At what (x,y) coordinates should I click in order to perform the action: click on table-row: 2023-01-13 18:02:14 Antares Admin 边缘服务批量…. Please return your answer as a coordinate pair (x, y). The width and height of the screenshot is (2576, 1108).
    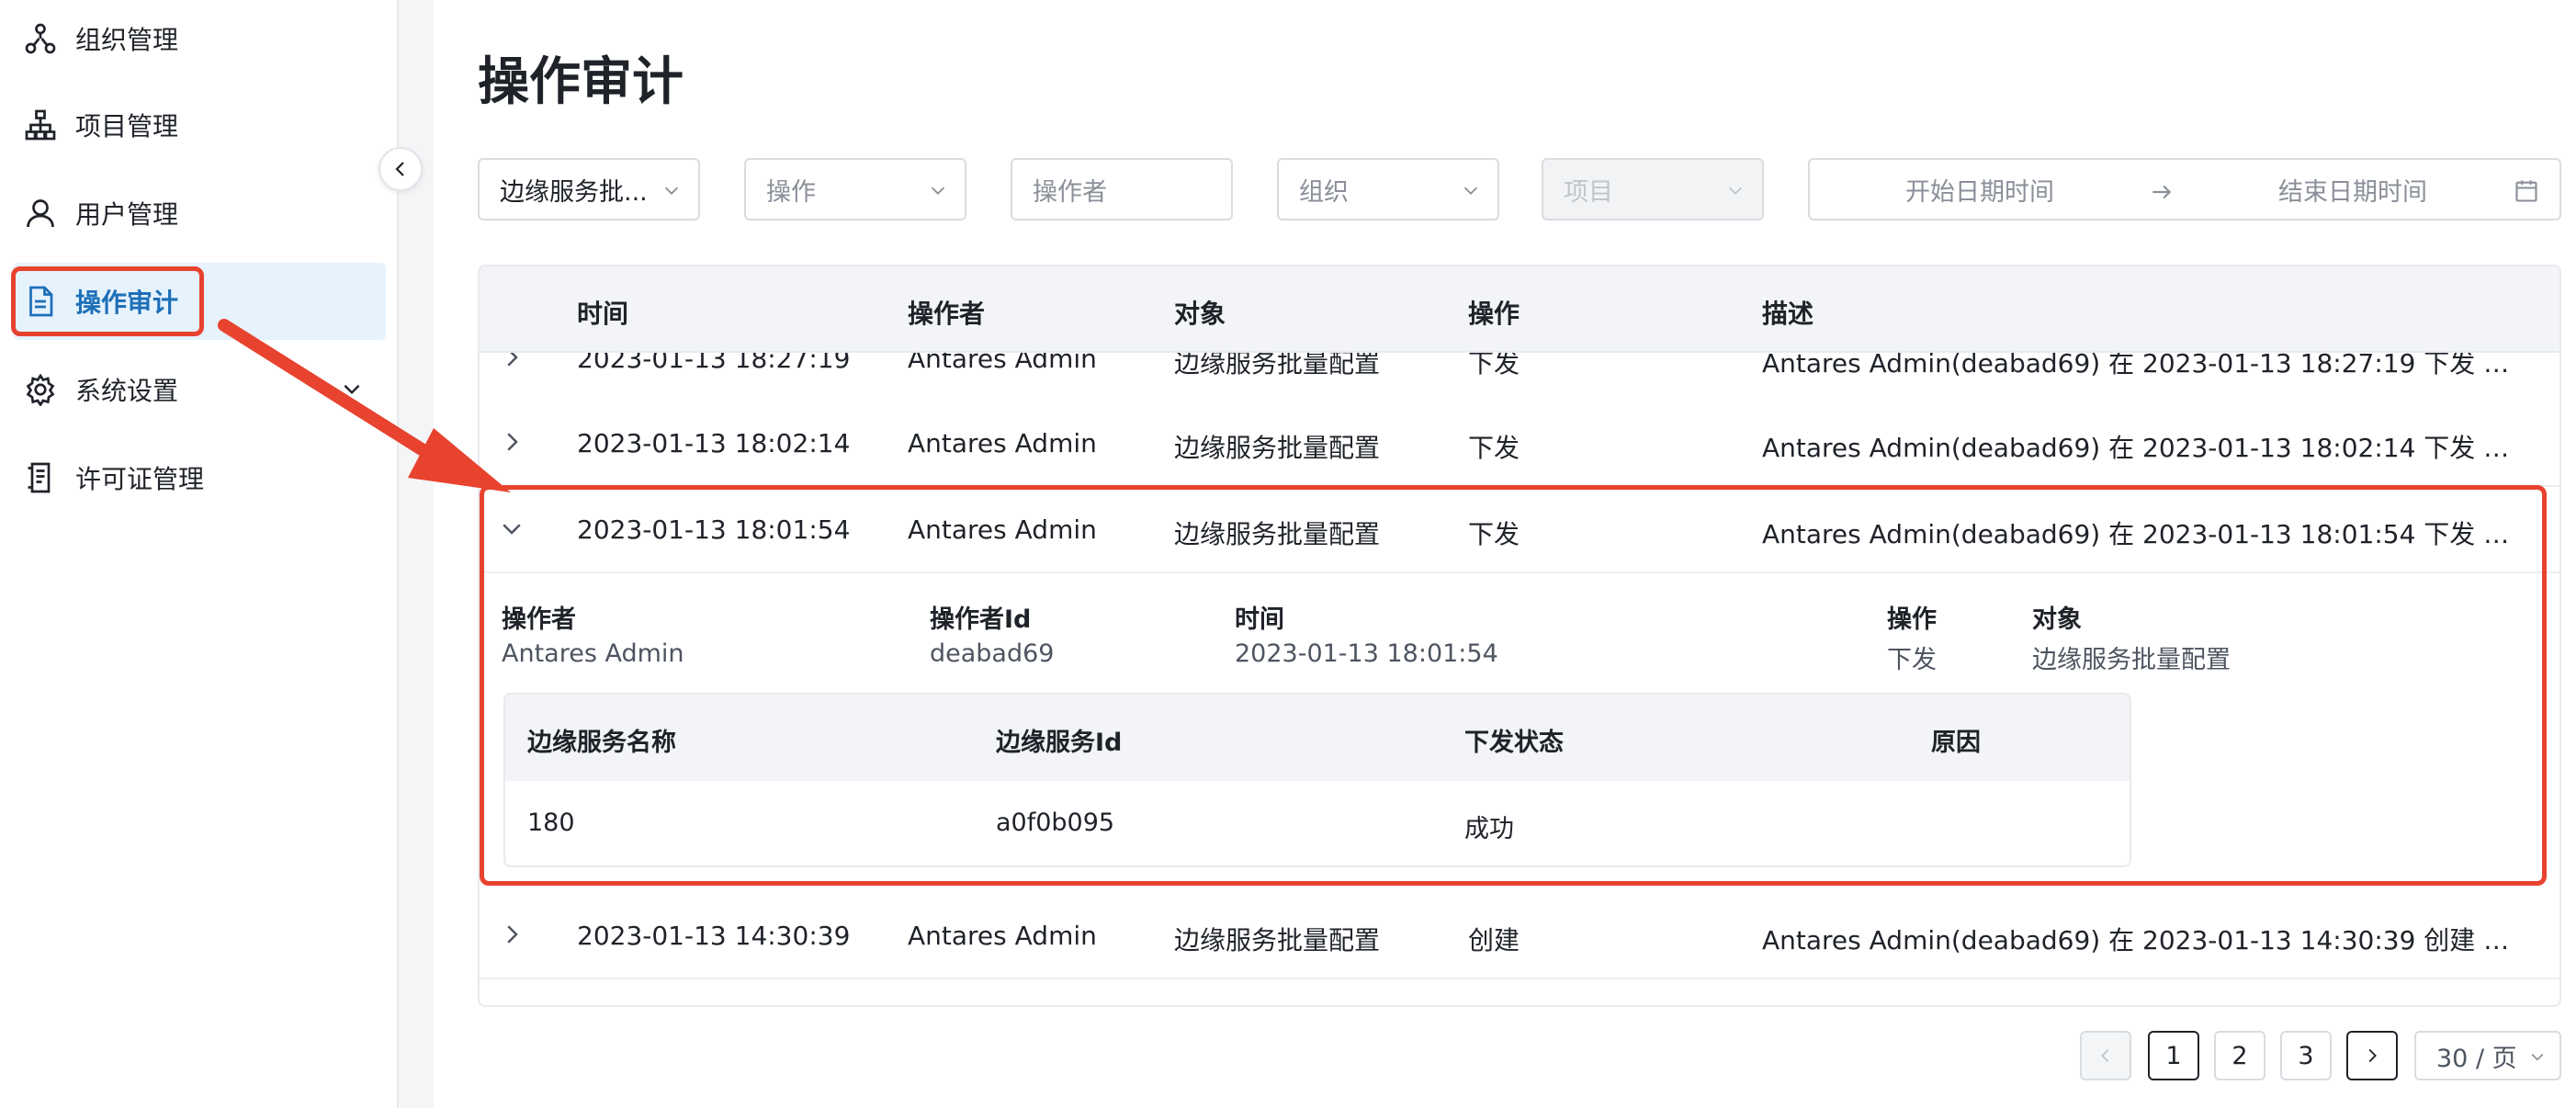
    Looking at the image, I should click on (1519, 444).